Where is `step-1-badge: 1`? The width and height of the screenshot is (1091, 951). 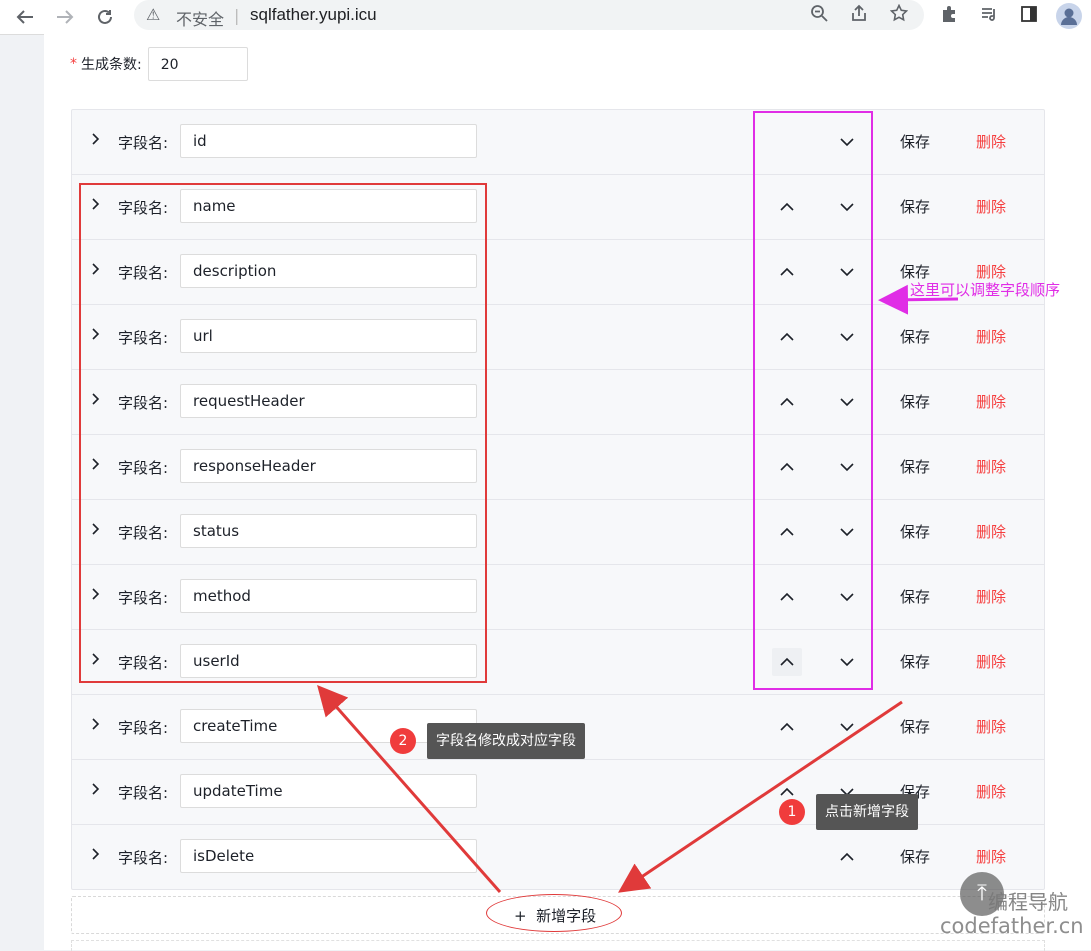 step-1-badge: 1 is located at coordinates (792, 812).